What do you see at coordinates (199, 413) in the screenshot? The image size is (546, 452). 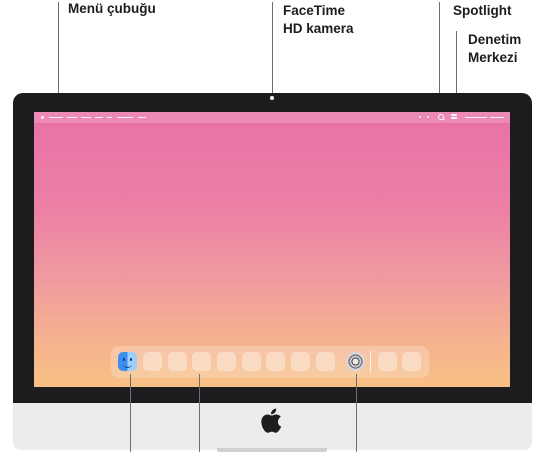 I see `dock-leader-line` at bounding box center [199, 413].